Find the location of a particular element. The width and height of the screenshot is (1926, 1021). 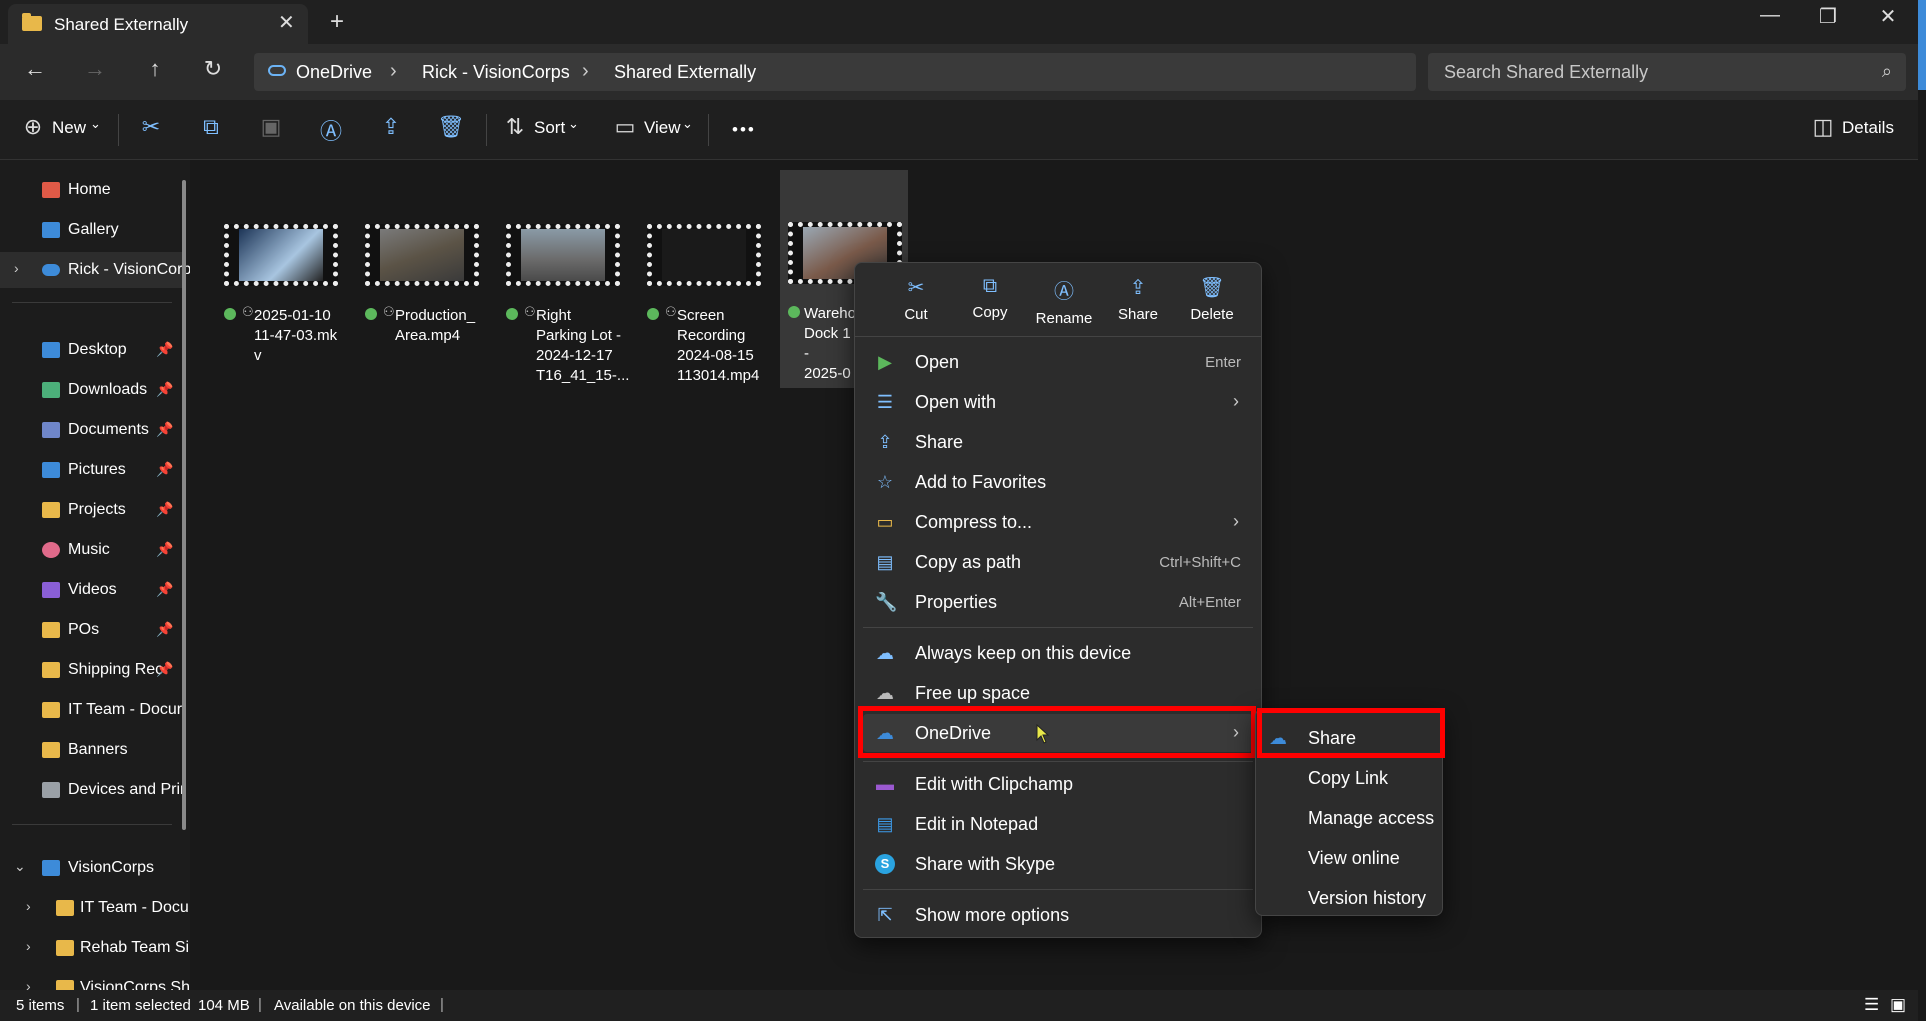

sidebar-item-music: Music 📌 is located at coordinates (92, 550).